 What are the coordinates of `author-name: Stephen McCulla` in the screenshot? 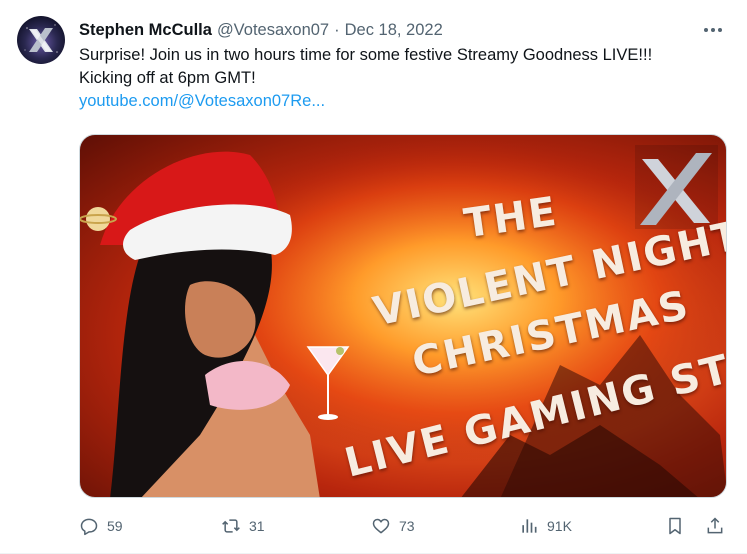 It's located at (145, 30).